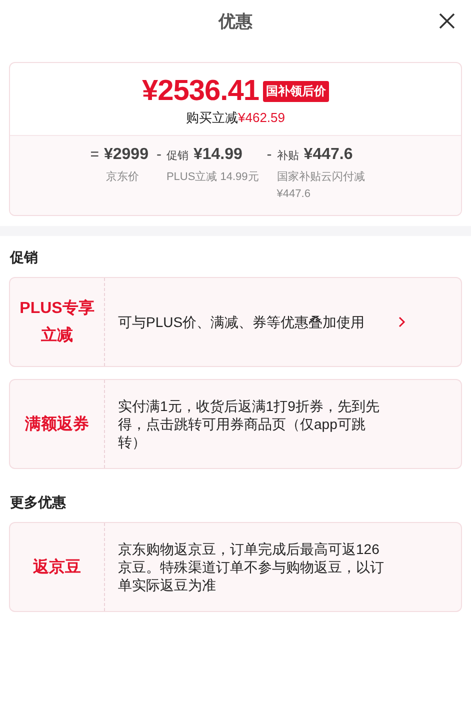 This screenshot has width=471, height=705. Describe the element at coordinates (94, 154) in the screenshot. I see `operator-sign: =` at that location.